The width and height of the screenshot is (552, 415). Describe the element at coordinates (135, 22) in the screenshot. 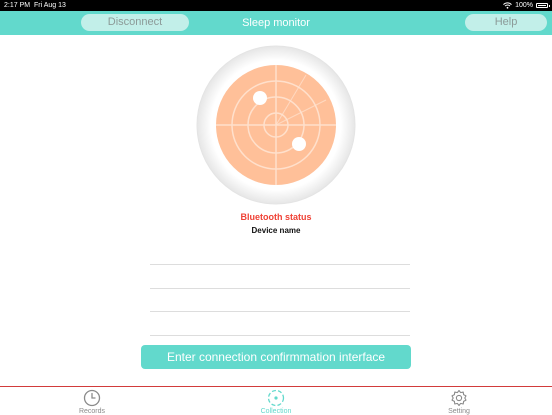

I see `disconnect-button: Disconnect` at that location.